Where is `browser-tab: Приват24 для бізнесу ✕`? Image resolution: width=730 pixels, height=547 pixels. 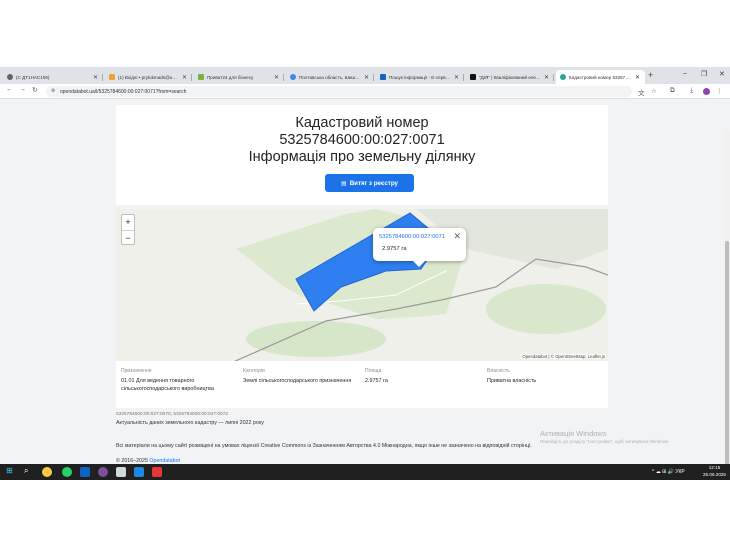
browser-tab: Приват24 для бізнесу ✕ is located at coordinates (239, 77).